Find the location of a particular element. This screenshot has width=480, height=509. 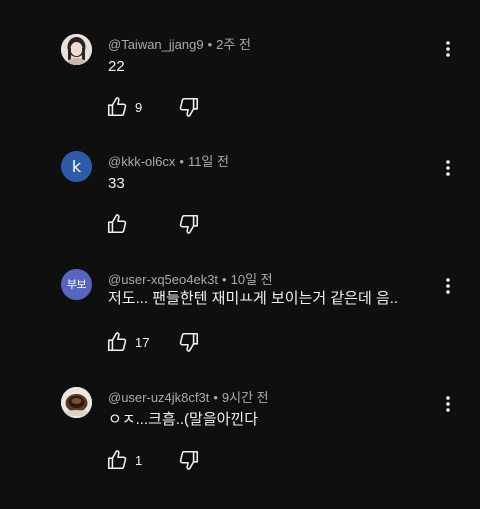

avatar: k is located at coordinates (76, 166).